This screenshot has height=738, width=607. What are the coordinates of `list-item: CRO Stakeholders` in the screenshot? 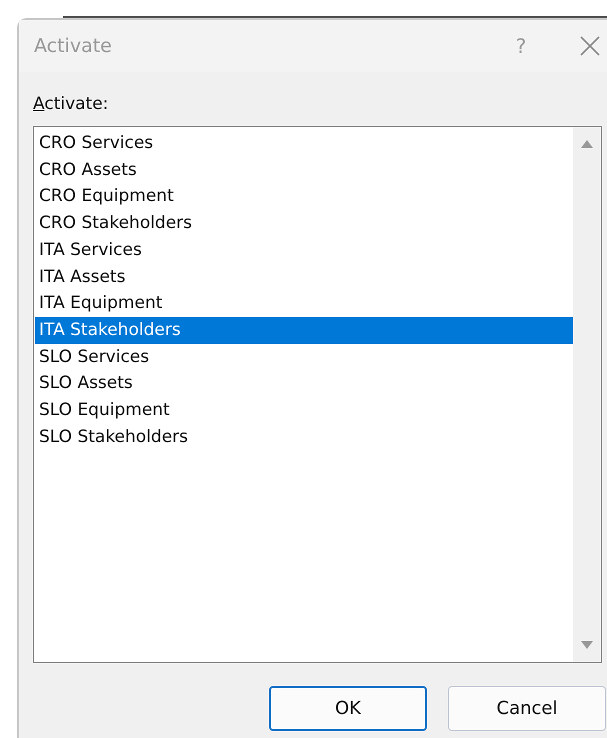 It's located at (304, 224).